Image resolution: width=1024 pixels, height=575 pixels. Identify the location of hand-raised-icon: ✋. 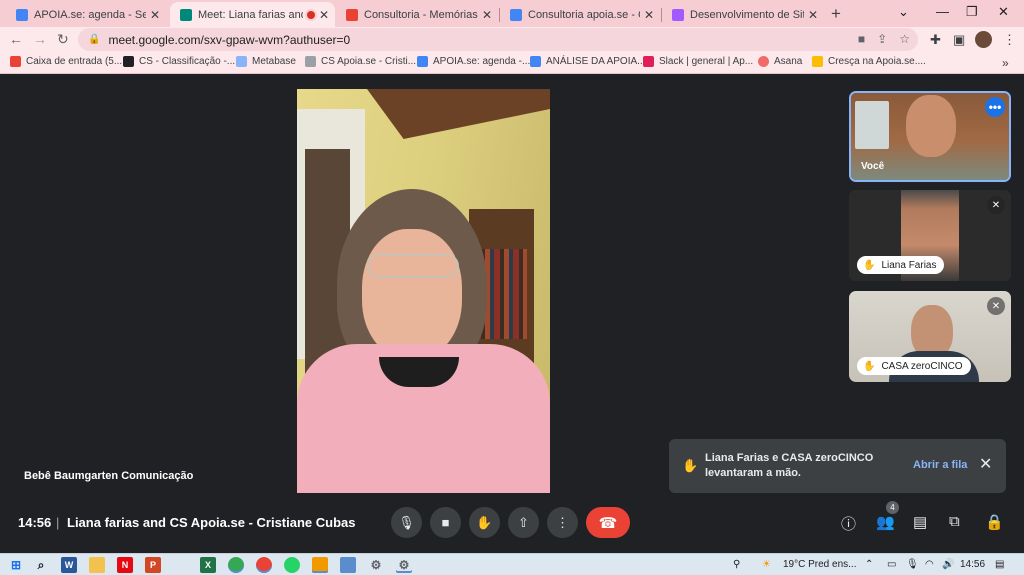
(869, 366).